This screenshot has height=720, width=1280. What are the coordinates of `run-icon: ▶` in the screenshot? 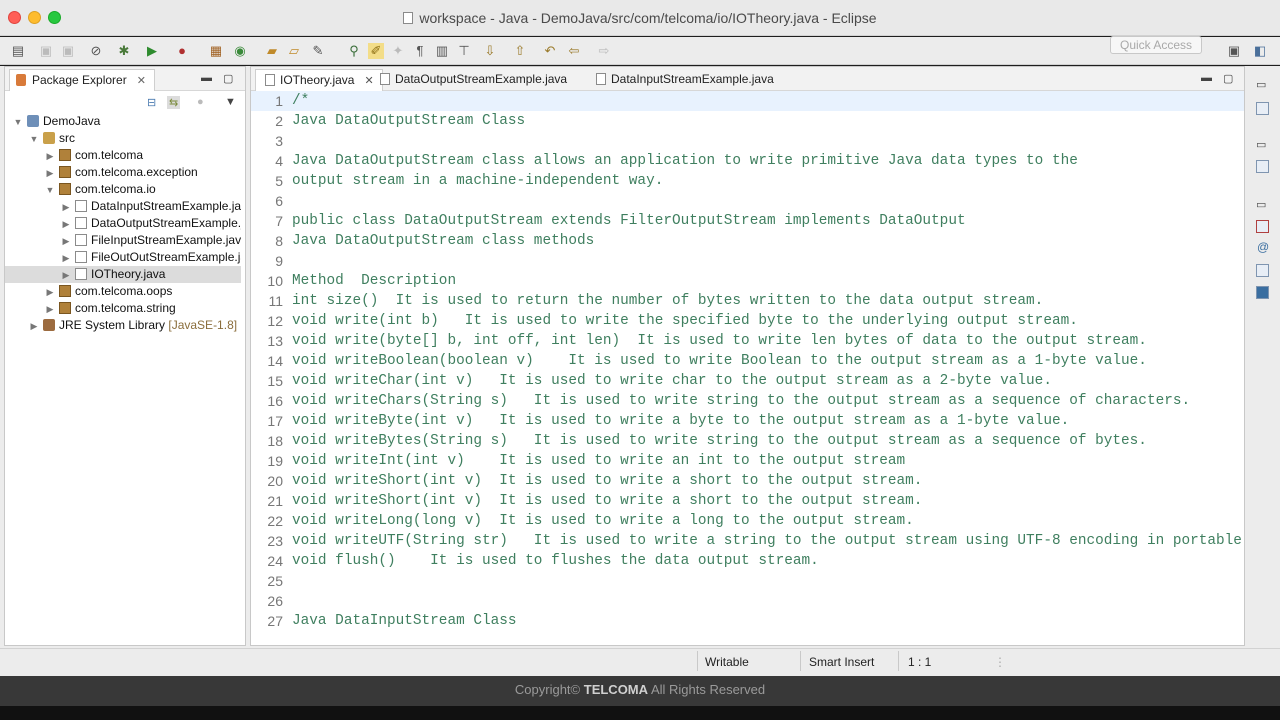 It's located at (152, 51).